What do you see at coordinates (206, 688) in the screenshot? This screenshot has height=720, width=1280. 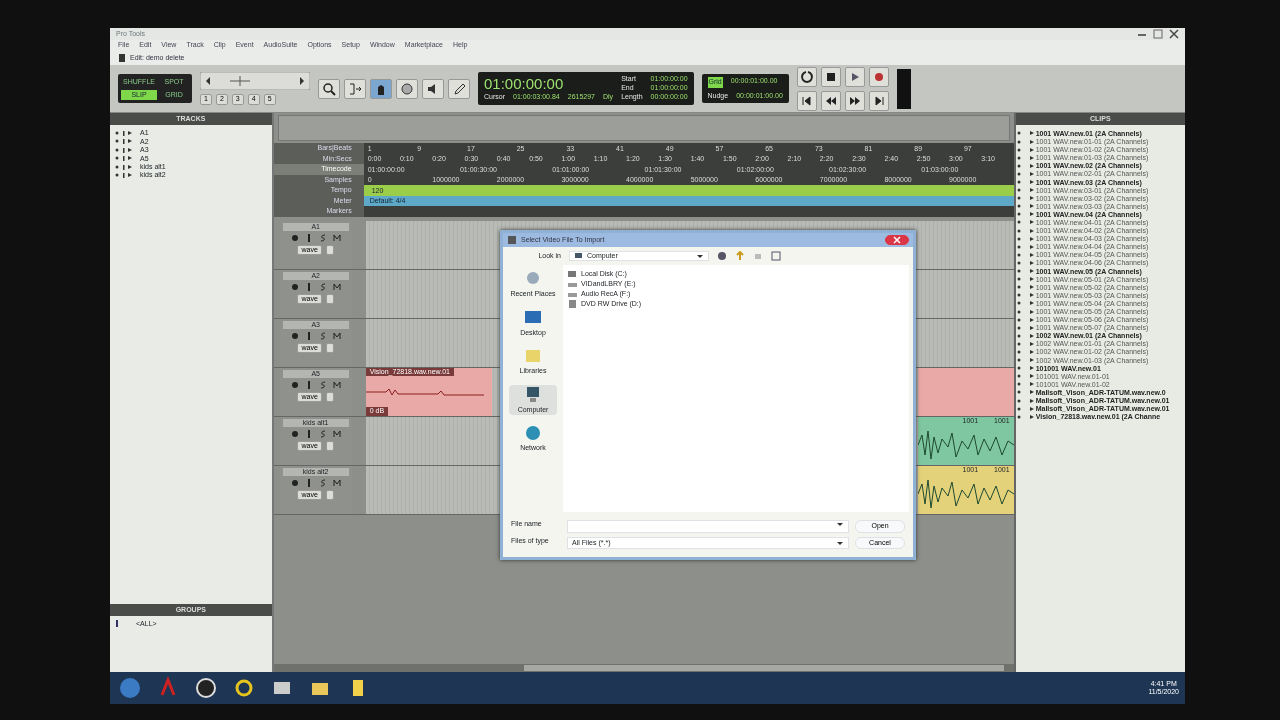 I see `app-logo-icon` at bounding box center [206, 688].